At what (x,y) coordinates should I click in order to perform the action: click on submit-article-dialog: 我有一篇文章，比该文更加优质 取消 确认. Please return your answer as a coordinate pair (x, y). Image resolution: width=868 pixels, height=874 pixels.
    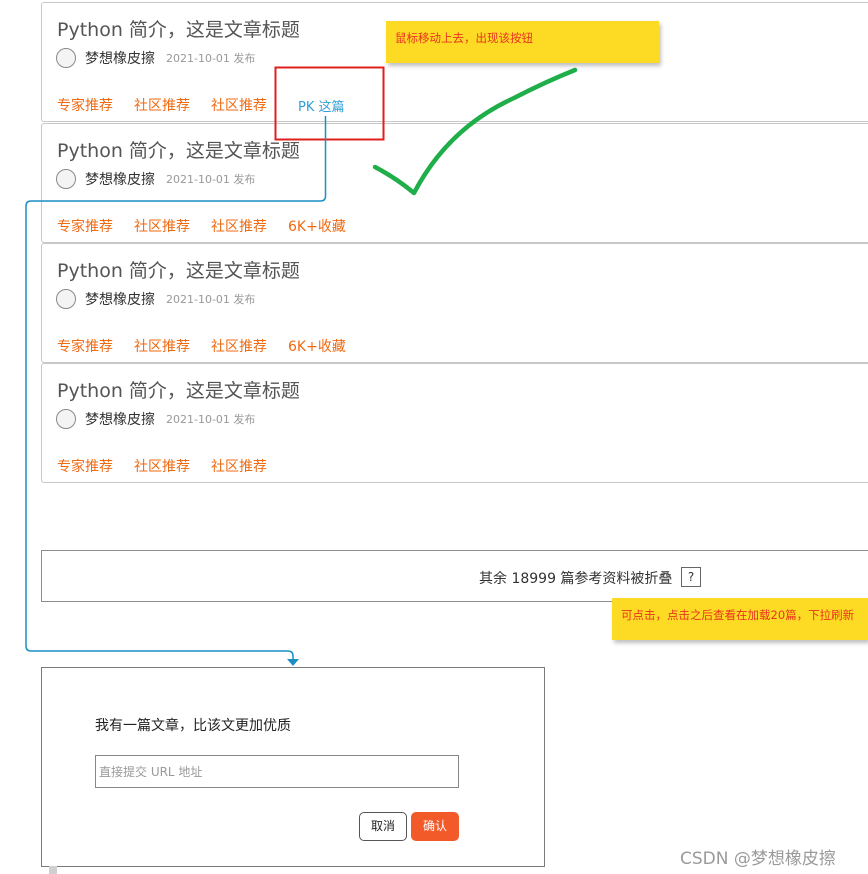
    Looking at the image, I should click on (293, 767).